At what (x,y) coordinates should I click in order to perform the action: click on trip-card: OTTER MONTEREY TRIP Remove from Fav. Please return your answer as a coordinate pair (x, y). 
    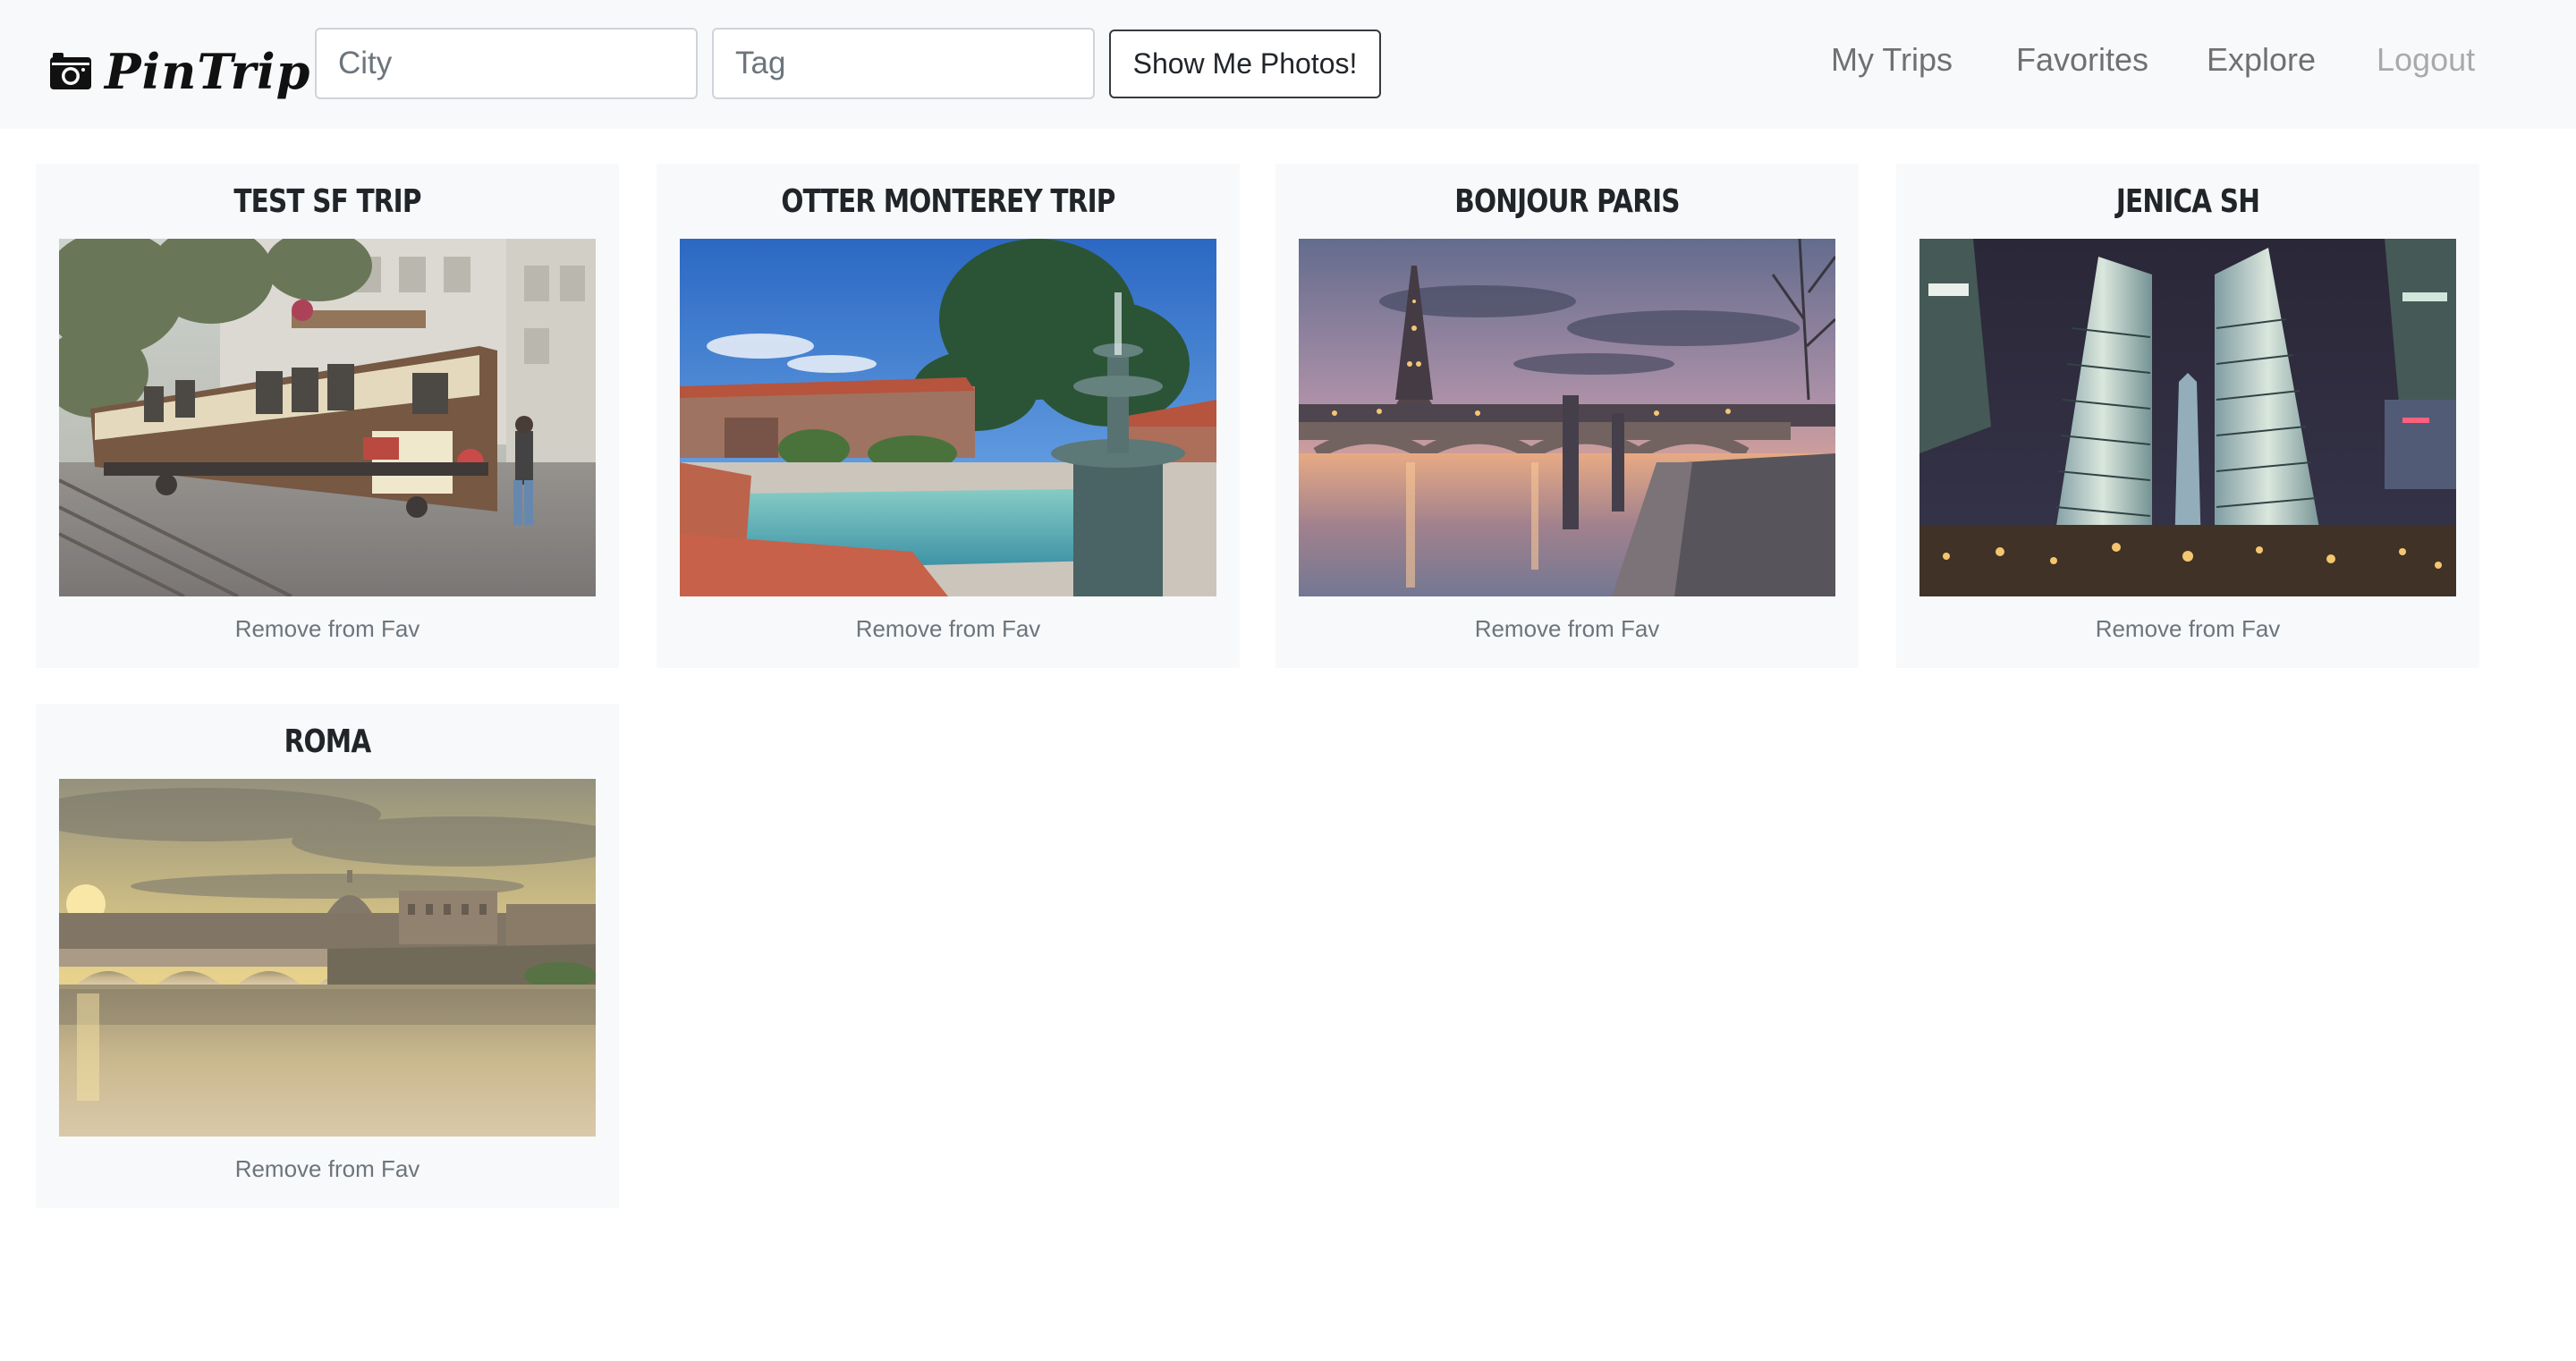
    Looking at the image, I should click on (948, 416).